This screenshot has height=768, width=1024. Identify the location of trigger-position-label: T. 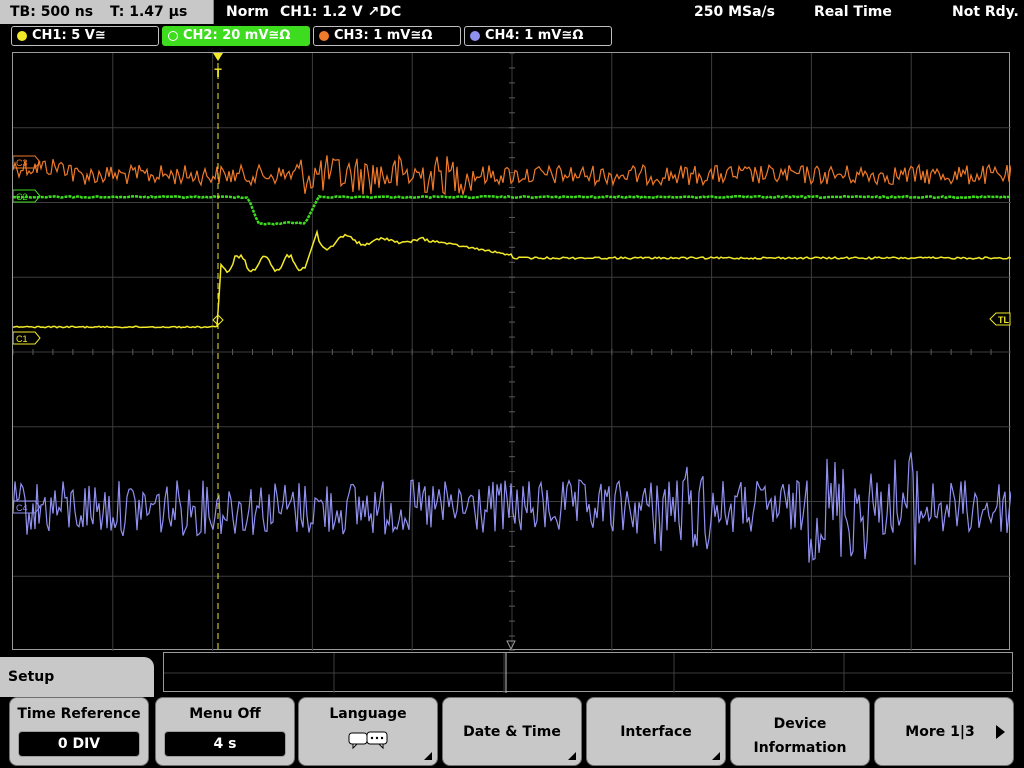
(218, 73).